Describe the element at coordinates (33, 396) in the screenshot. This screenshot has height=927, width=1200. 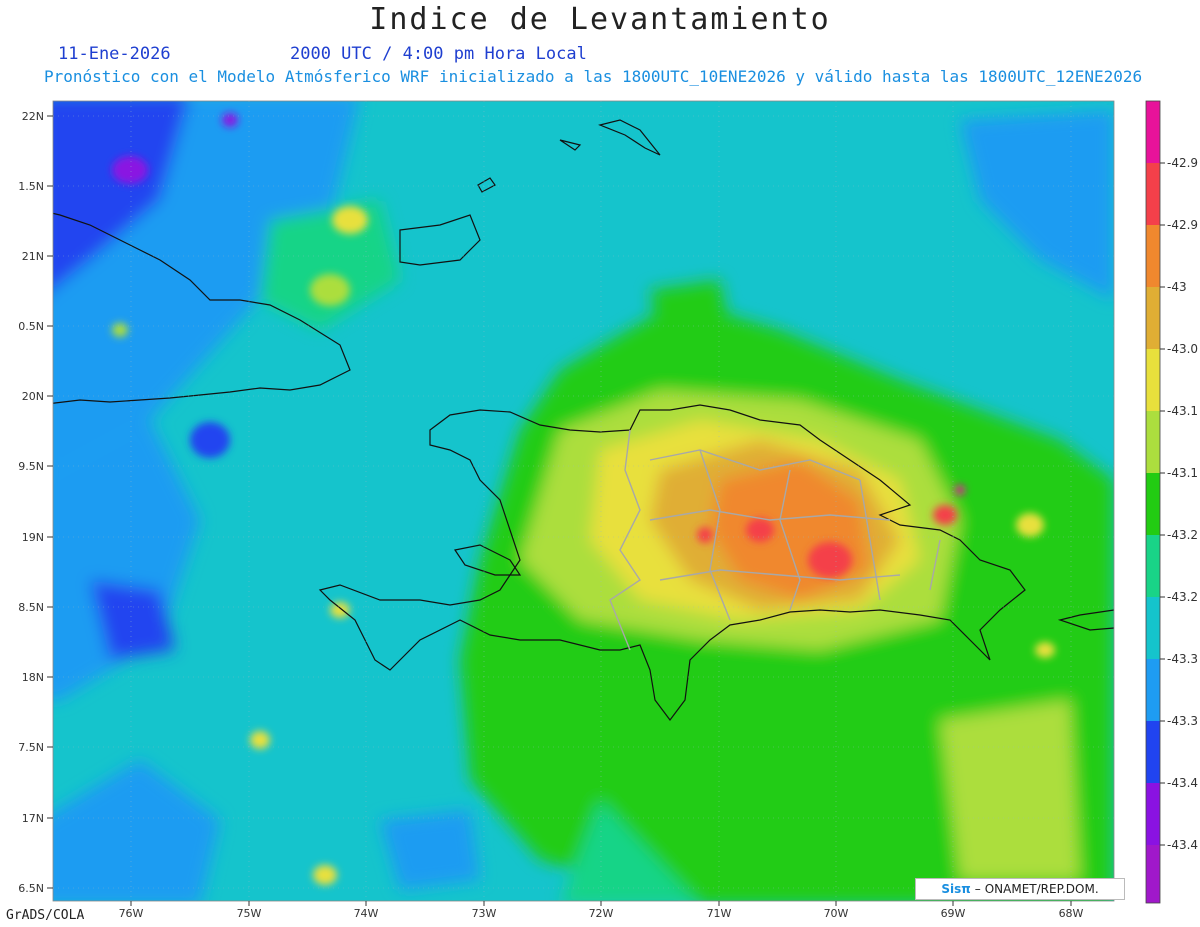
I see `lat-label: 20N` at that location.